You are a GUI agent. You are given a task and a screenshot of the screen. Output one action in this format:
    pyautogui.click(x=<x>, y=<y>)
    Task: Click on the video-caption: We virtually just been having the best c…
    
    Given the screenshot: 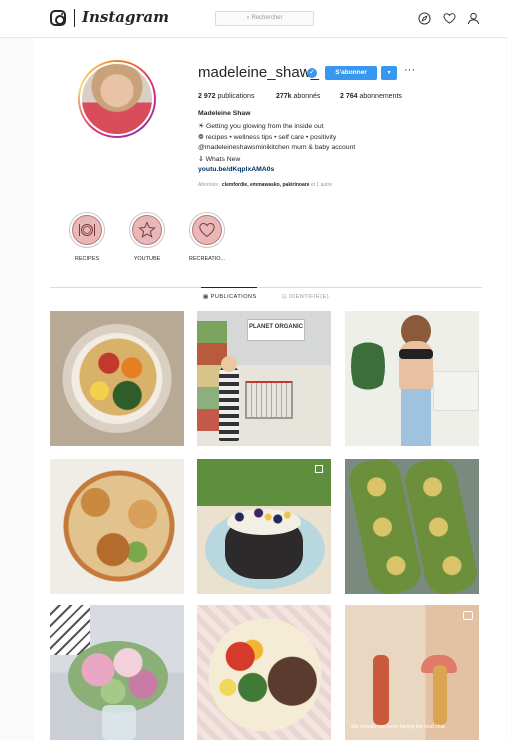 What is the action you would take?
    pyautogui.click(x=398, y=727)
    